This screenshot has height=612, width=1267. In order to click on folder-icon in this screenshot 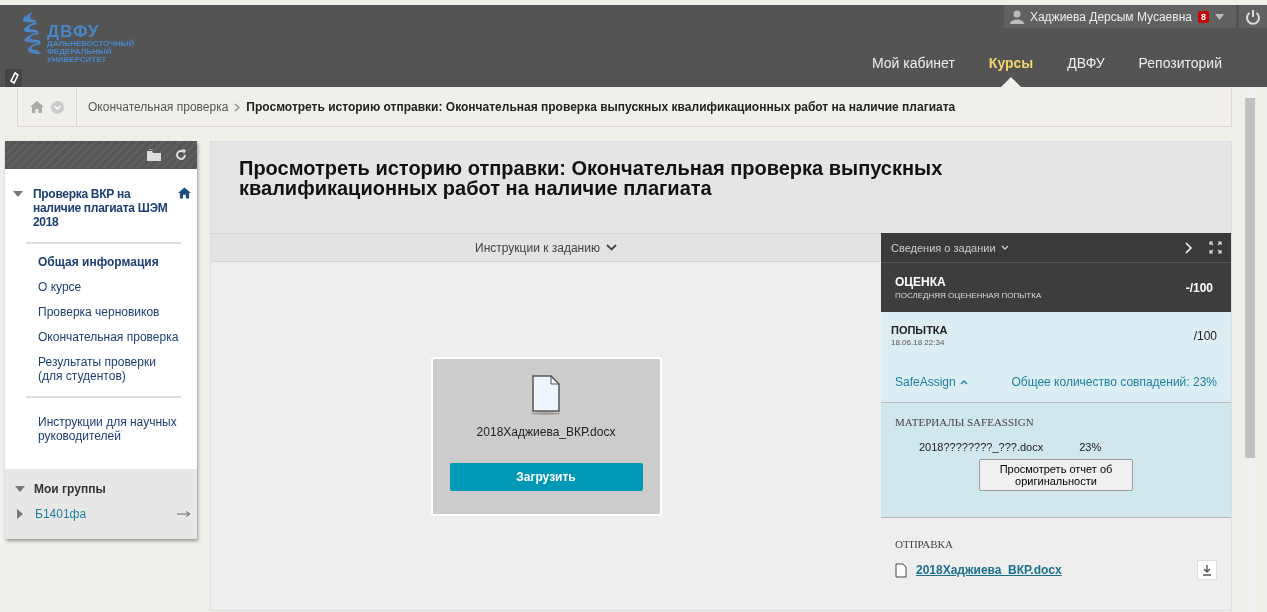, I will do `click(154, 155)`.